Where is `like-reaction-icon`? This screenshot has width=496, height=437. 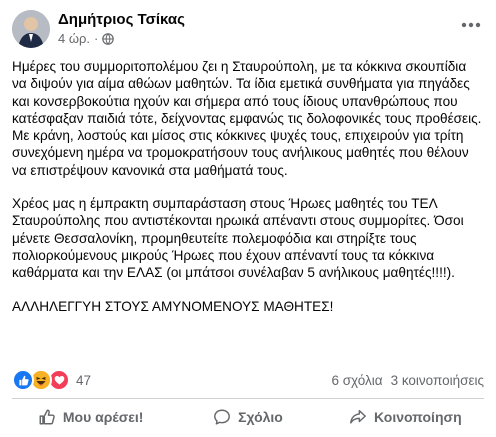
like-reaction-icon is located at coordinates (23, 380).